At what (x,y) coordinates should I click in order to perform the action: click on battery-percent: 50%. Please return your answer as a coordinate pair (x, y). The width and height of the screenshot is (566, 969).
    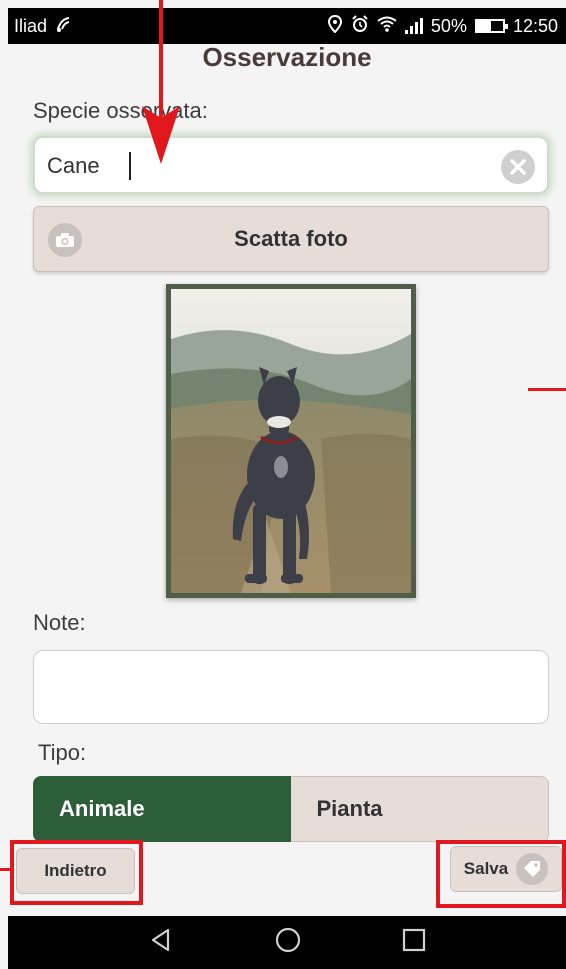
    Looking at the image, I should click on (448, 25).